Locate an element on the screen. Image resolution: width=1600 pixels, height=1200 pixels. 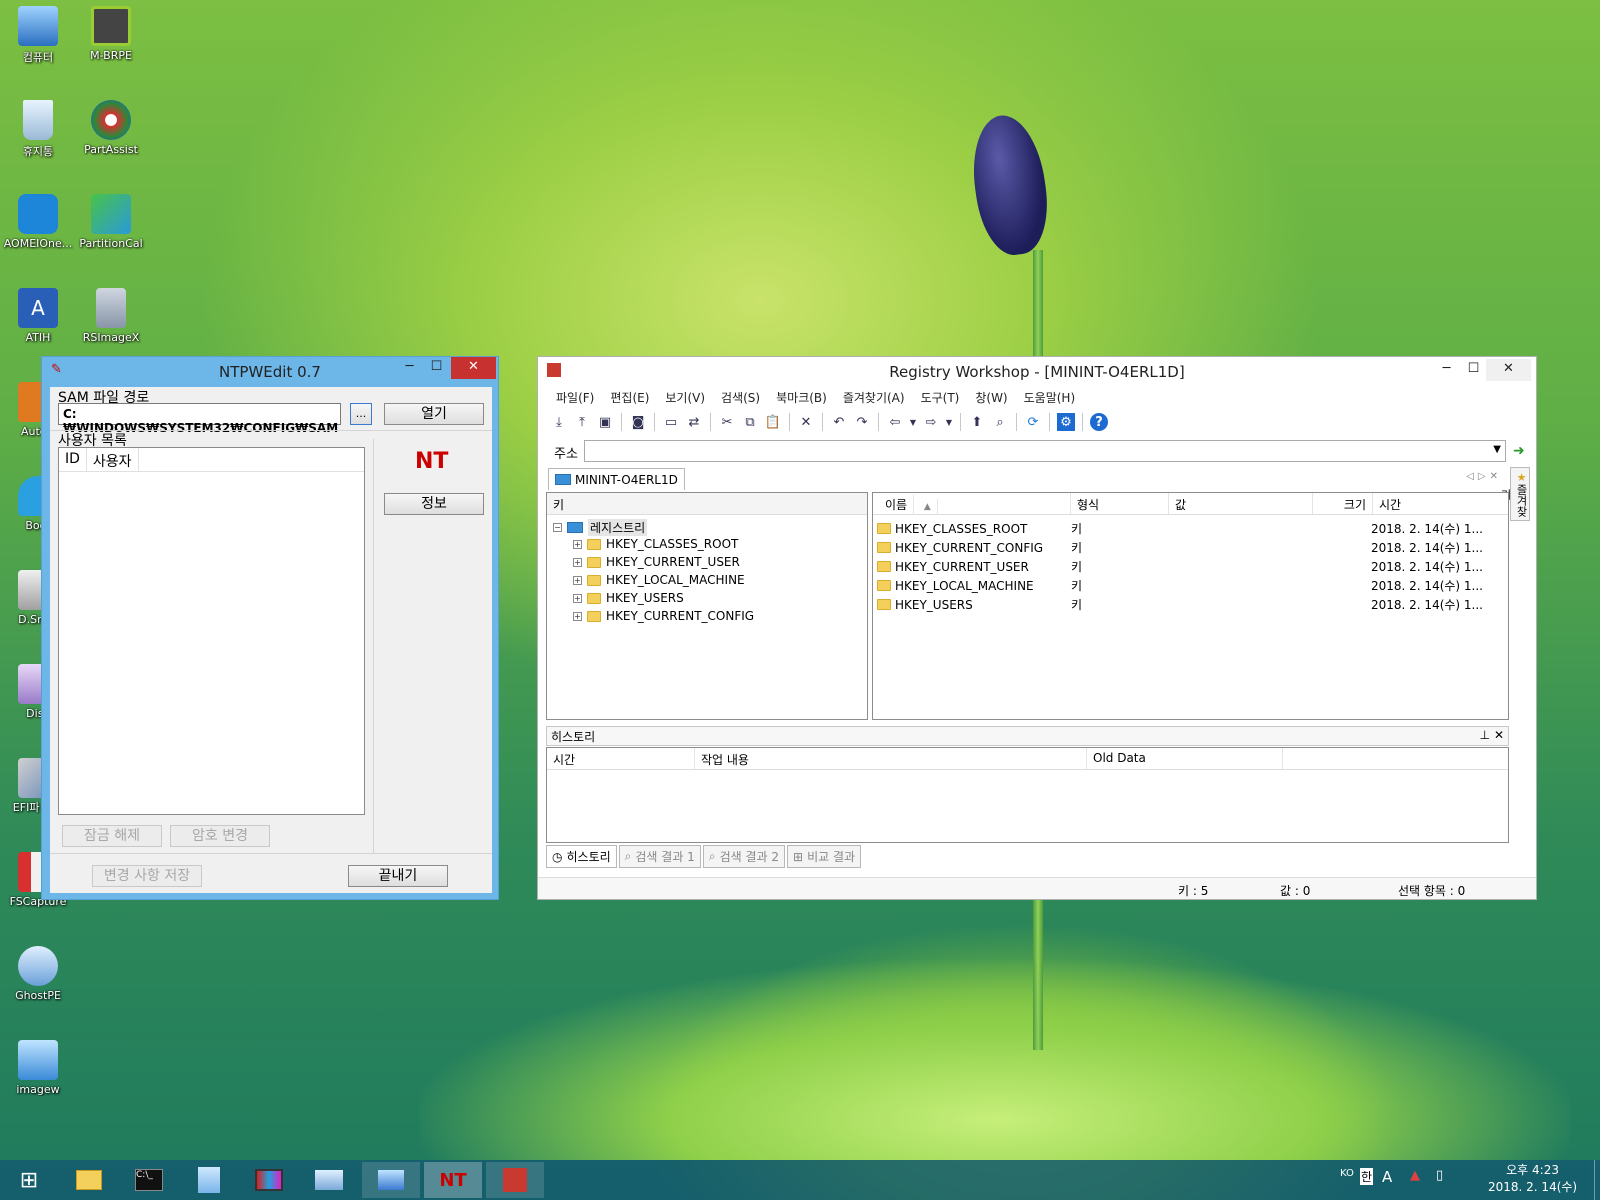
cut-icon: ✂ is located at coordinates (727, 422).